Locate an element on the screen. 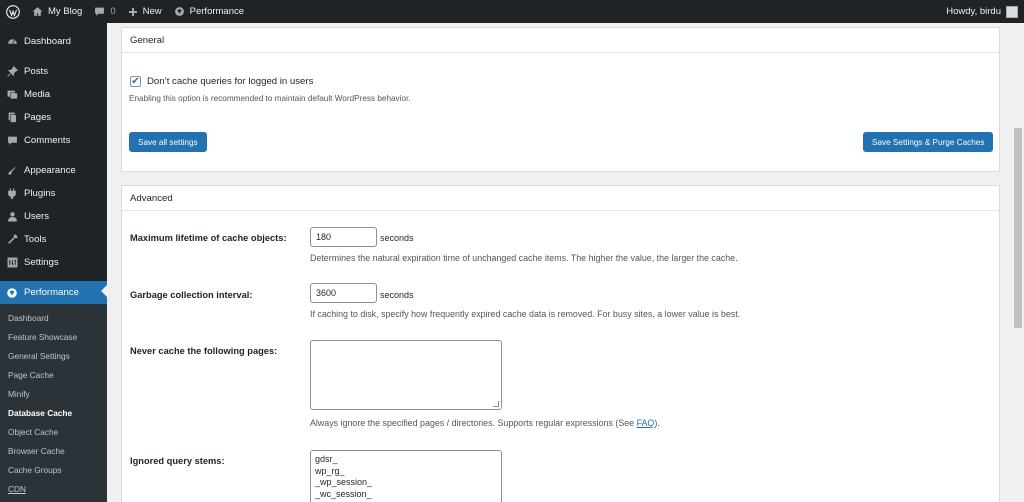 The image size is (1024, 502). sidebar-item-pages: Pages is located at coordinates (53, 117).